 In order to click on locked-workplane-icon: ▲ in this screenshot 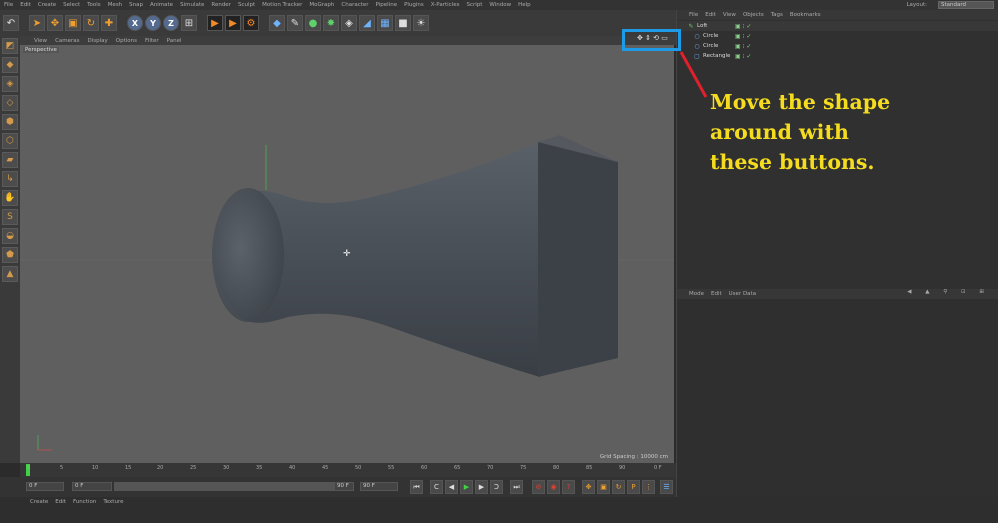, I will do `click(10, 274)`.